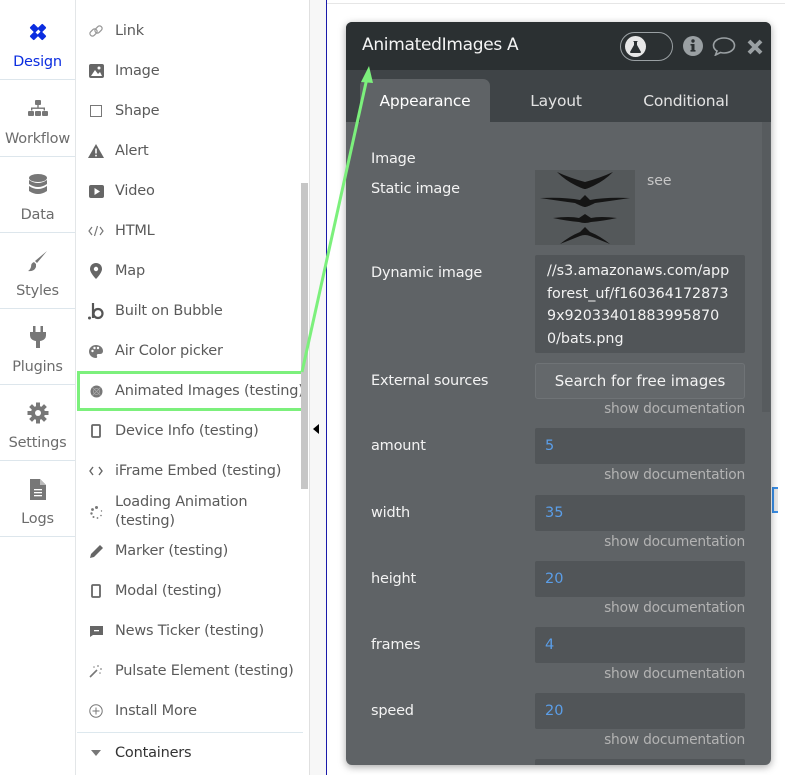 Image resolution: width=785 pixels, height=775 pixels. Describe the element at coordinates (189, 191) in the screenshot. I see `palette-item-video: Video` at that location.